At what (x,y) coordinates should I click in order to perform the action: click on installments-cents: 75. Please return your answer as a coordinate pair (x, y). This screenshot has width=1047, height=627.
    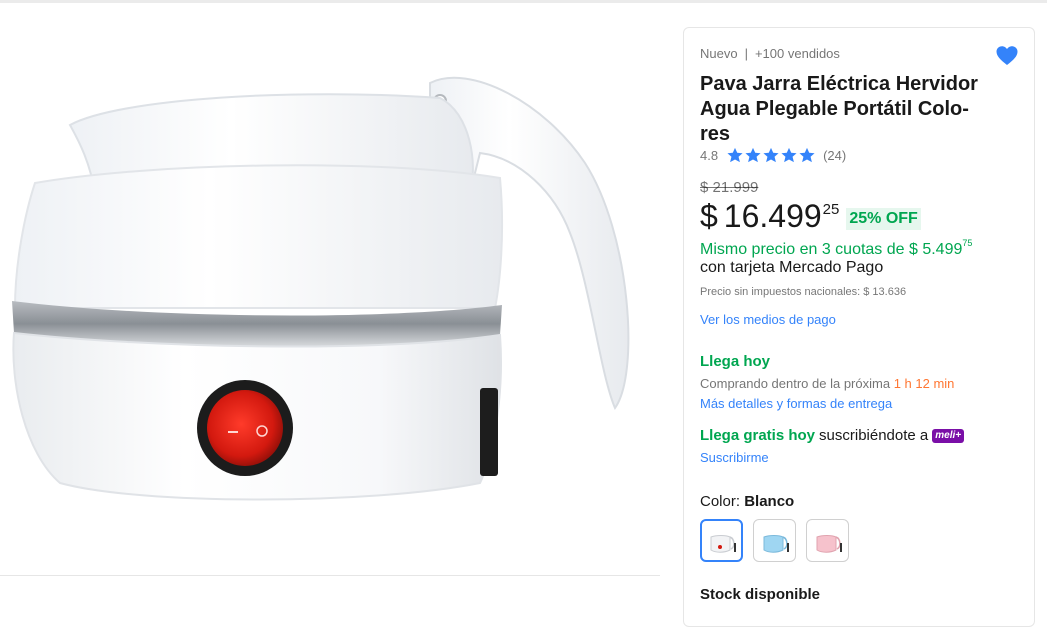
    Looking at the image, I should click on (967, 243).